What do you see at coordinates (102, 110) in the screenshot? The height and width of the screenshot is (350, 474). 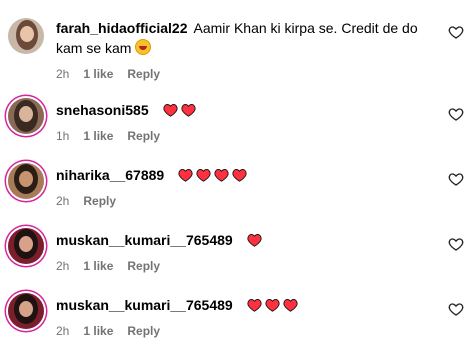 I see `comment-username: snehasoni585` at bounding box center [102, 110].